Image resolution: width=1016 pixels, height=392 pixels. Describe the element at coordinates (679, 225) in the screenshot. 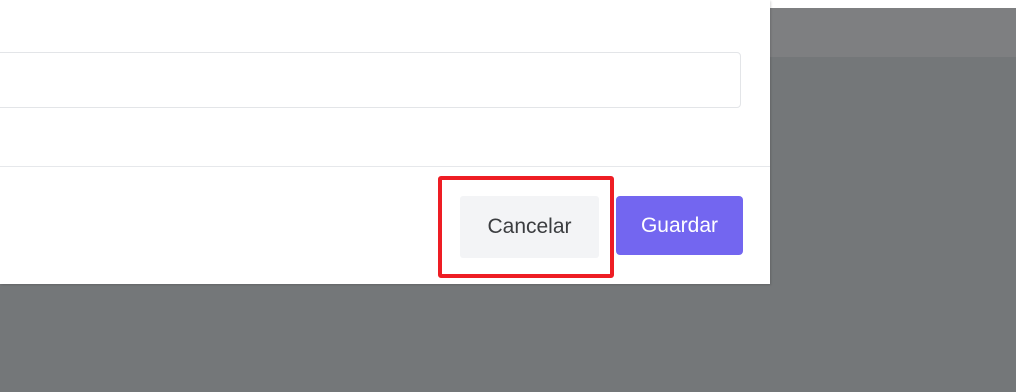

I see `save-button: Guardar` at that location.